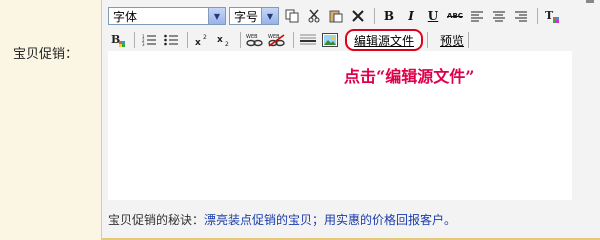  What do you see at coordinates (224, 40) in the screenshot?
I see `subscript-icon: x2` at bounding box center [224, 40].